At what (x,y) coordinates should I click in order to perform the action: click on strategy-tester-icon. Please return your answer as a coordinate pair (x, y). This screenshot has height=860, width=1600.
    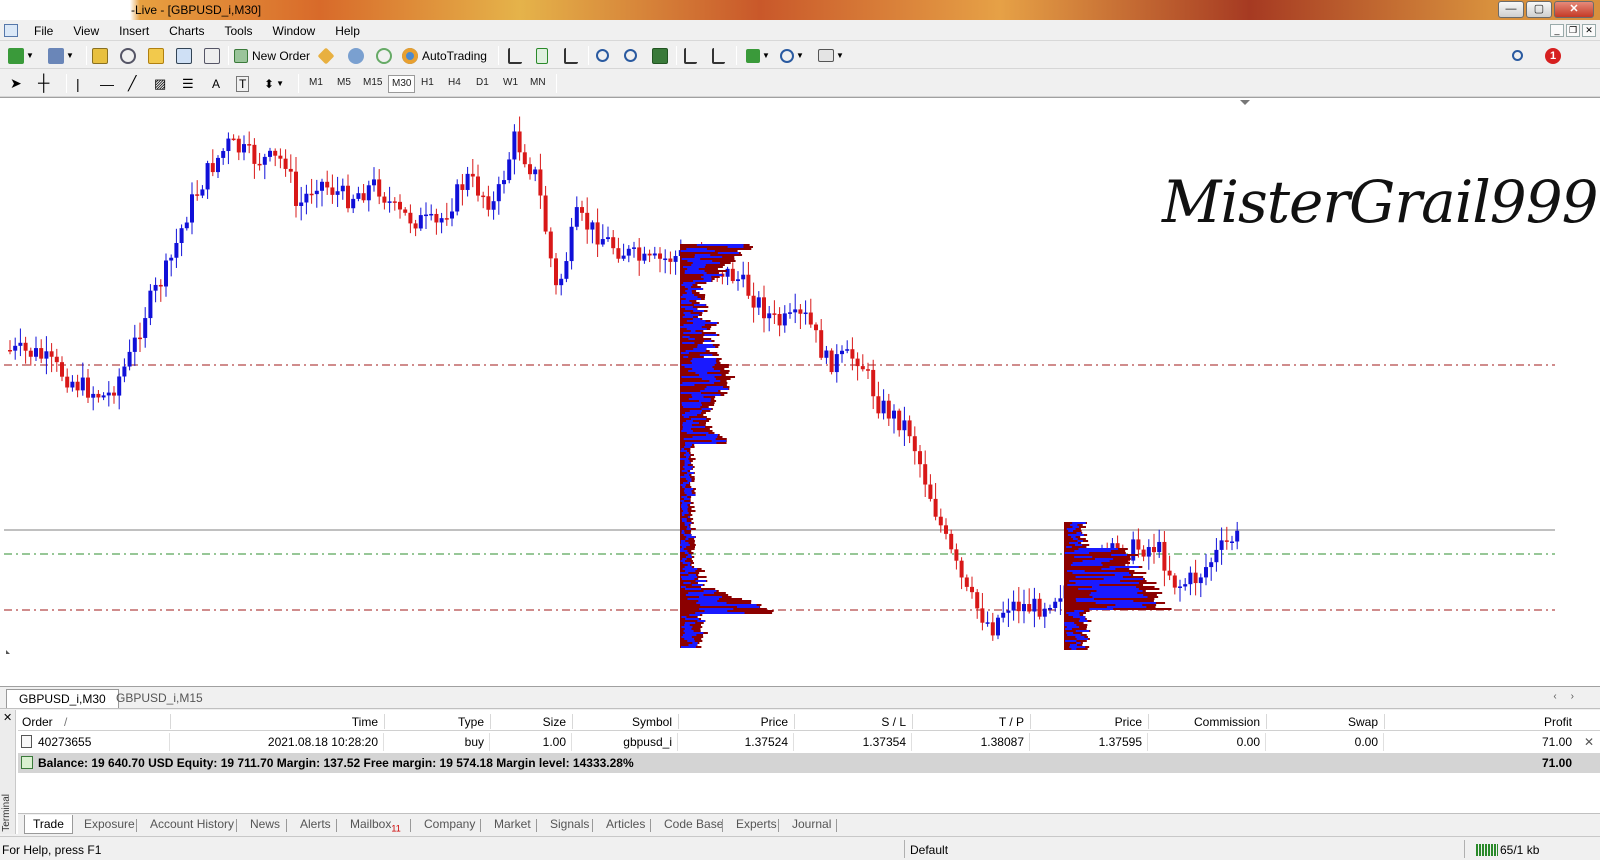
    Looking at the image, I should click on (212, 55).